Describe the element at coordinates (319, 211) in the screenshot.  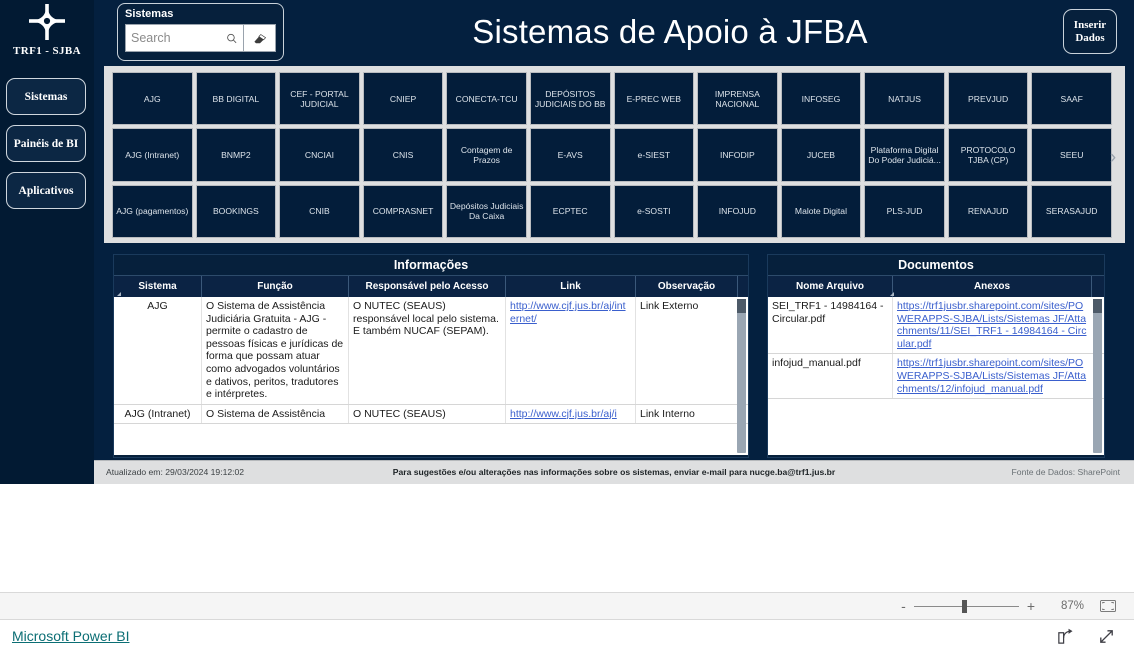
I see `system-tile: CNIB` at that location.